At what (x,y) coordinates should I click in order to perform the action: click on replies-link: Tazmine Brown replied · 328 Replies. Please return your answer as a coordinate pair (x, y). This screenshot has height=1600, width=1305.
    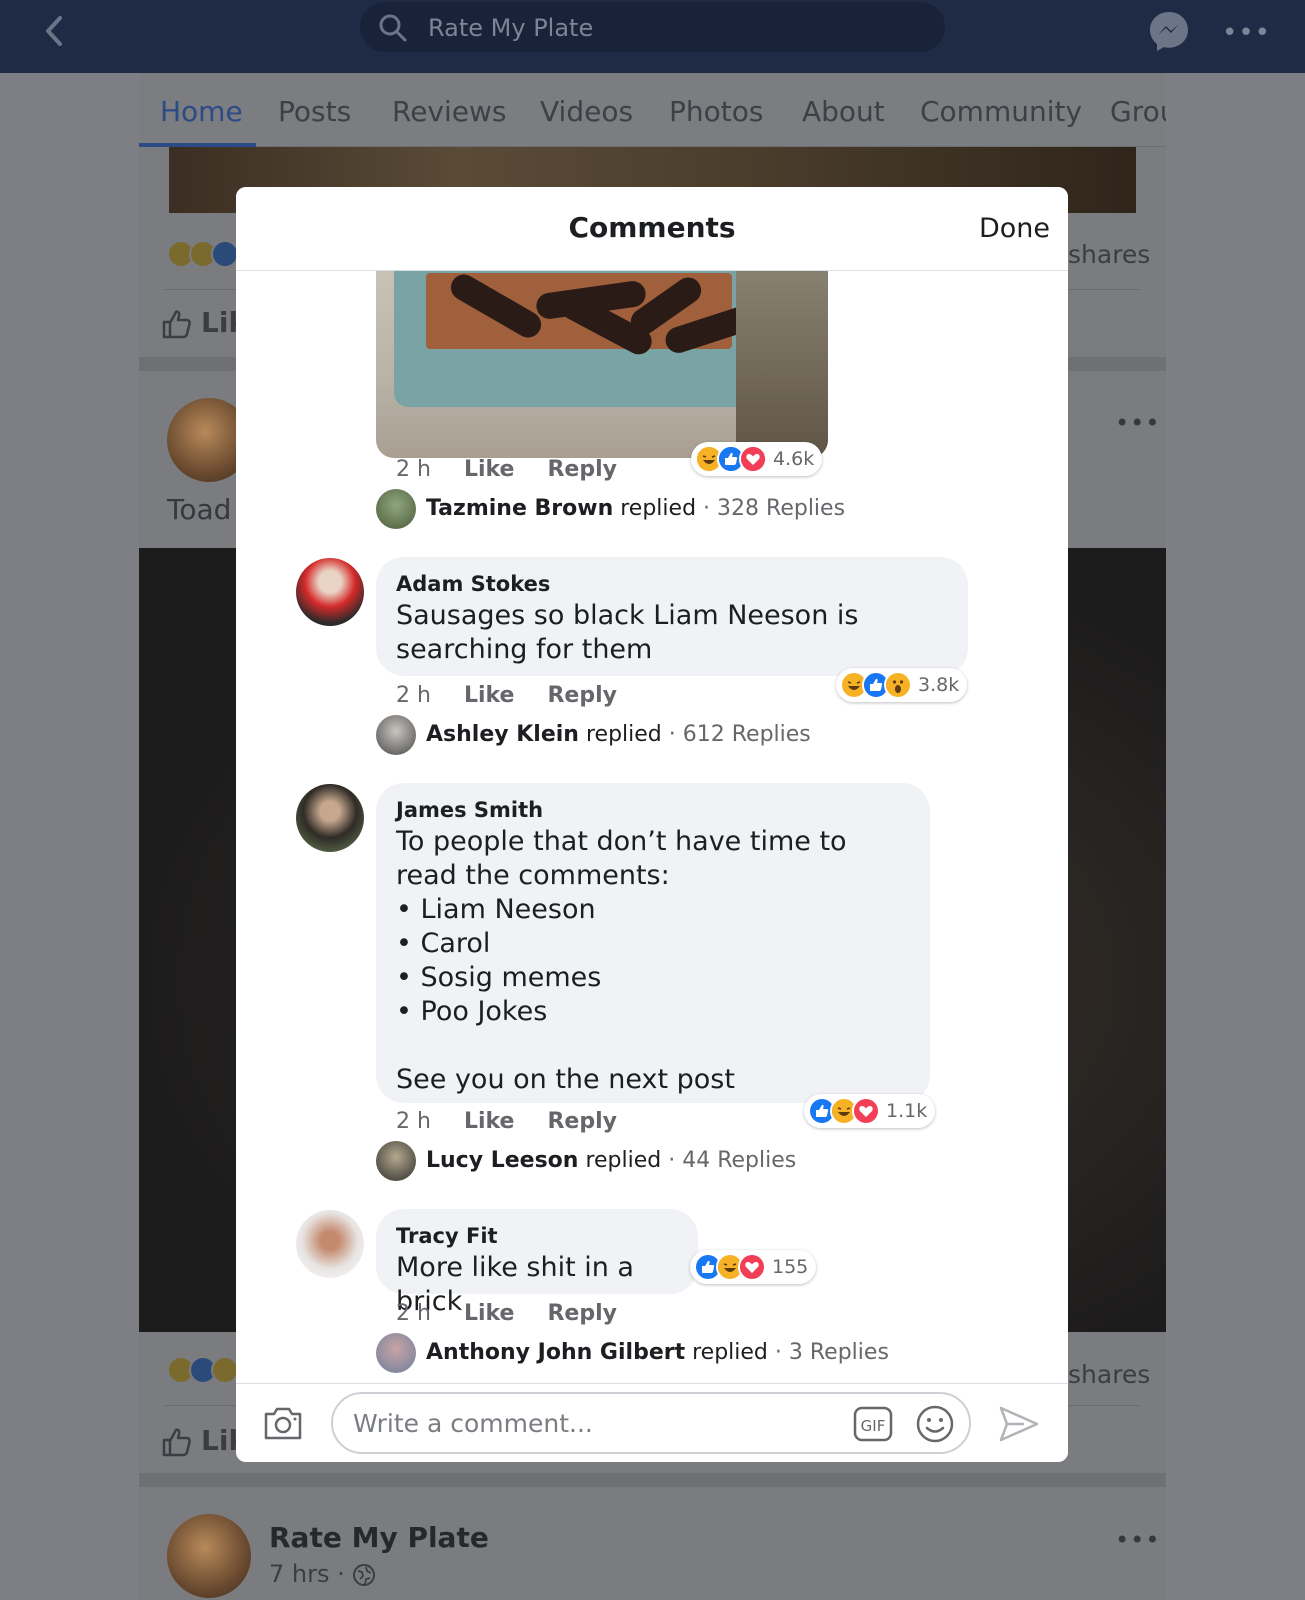
    Looking at the image, I should click on (635, 508).